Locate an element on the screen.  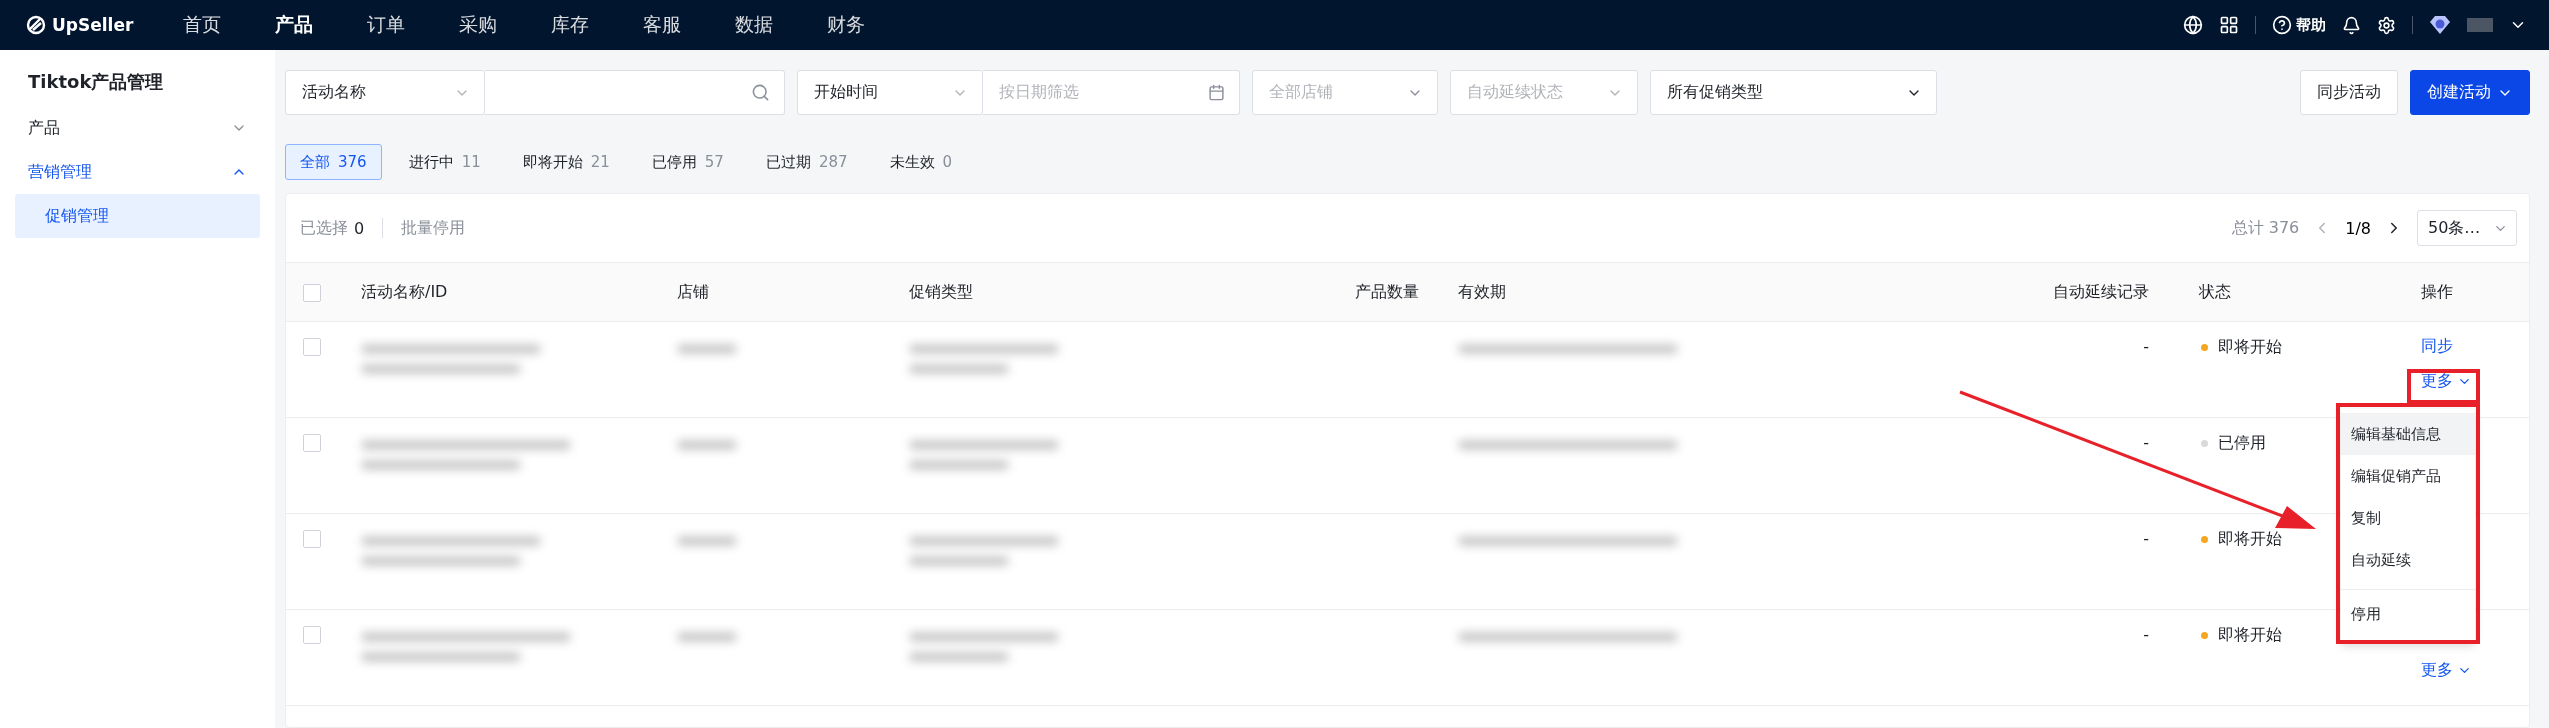
status-tab: 已停用 57 is located at coordinates (687, 162).